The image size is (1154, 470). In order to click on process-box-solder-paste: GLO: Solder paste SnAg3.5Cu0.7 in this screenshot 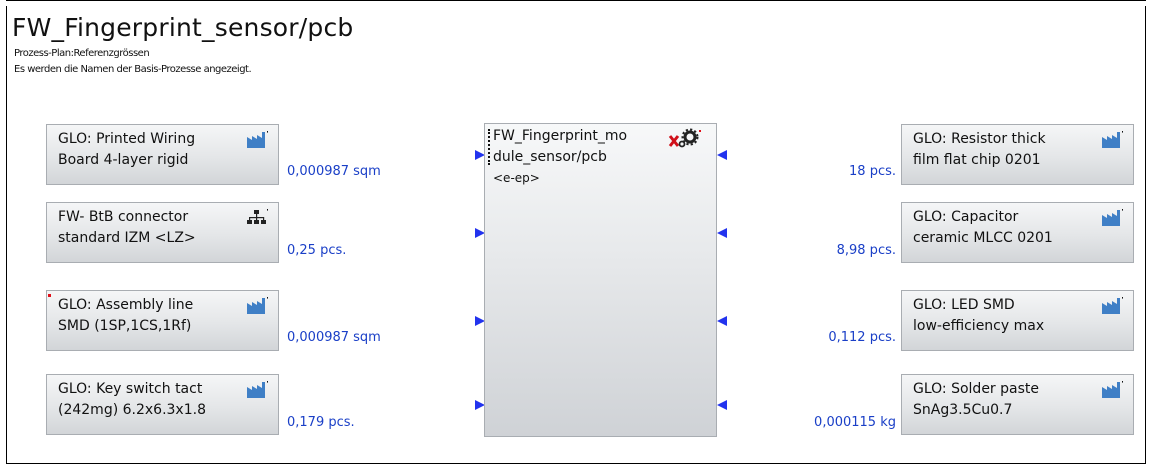, I will do `click(1017, 404)`.